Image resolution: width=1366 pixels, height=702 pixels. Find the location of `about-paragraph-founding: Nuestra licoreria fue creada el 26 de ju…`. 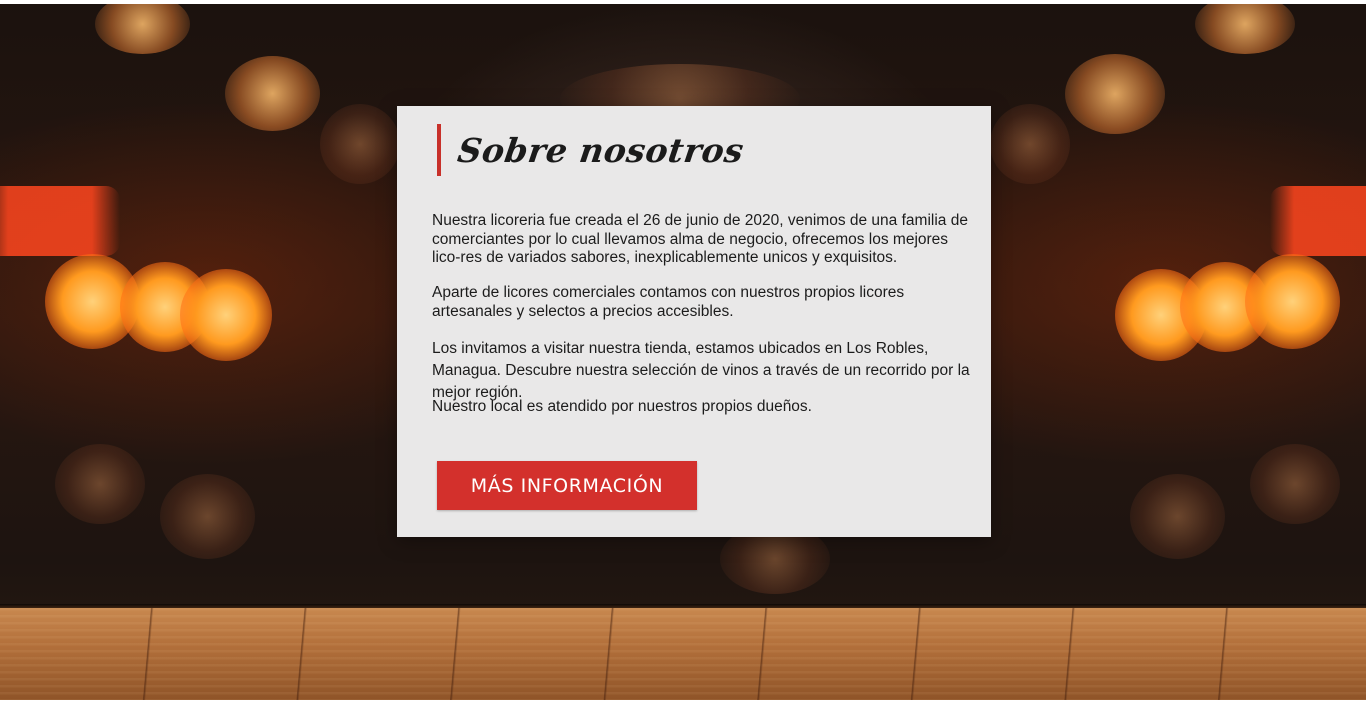

about-paragraph-founding: Nuestra licoreria fue creada el 26 de ju… is located at coordinates (700, 239).